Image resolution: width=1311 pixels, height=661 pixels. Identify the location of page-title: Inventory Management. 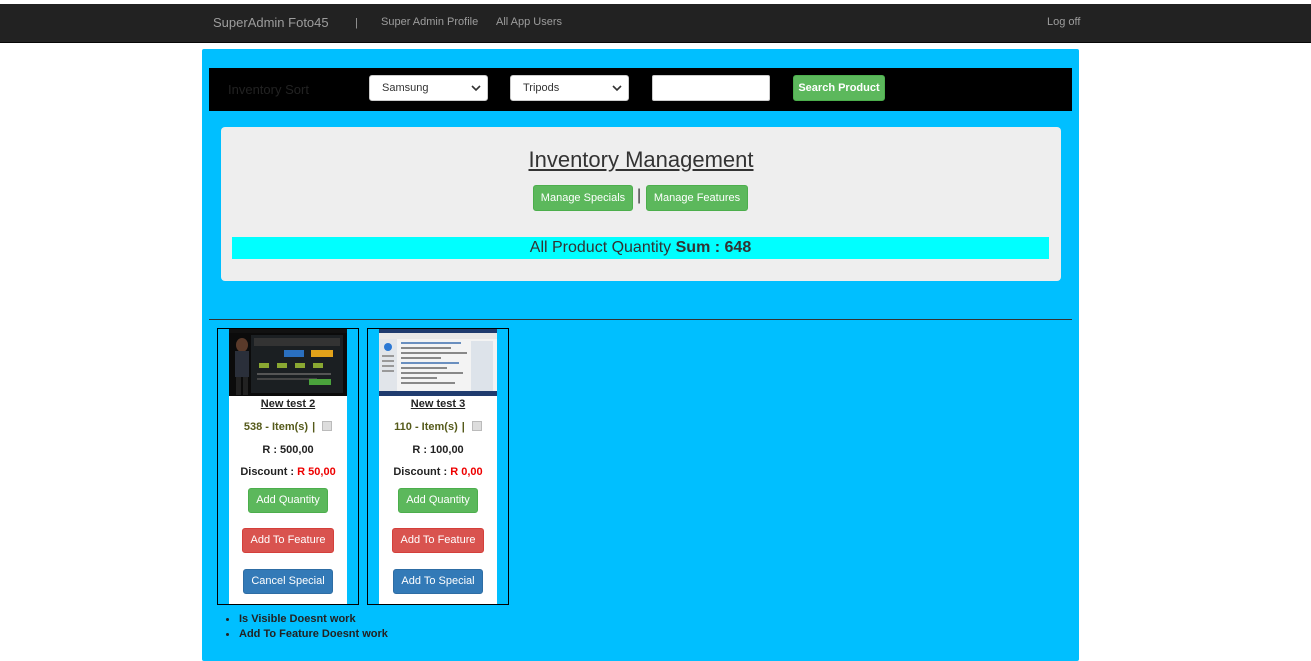
(641, 159).